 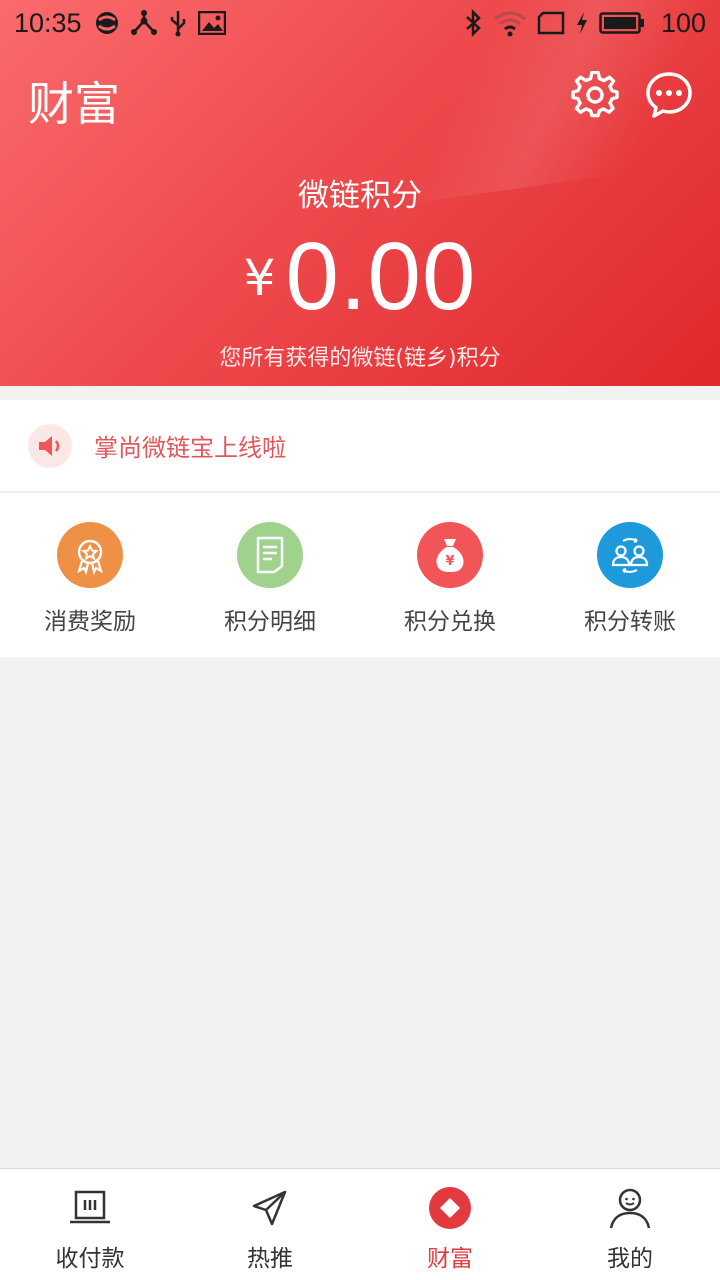 I want to click on tab-cashier: 收付款, so click(x=90, y=1224).